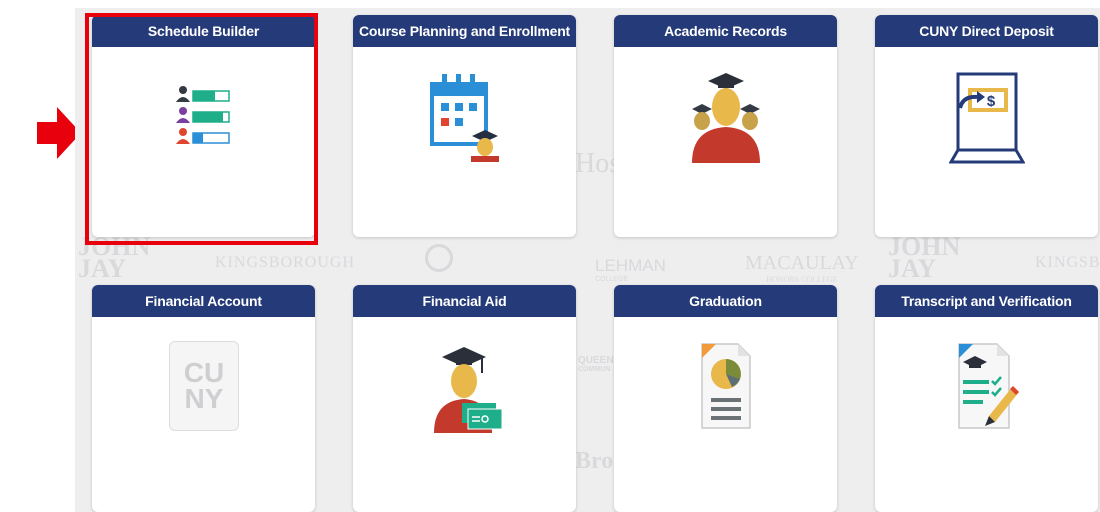 This screenshot has width=1100, height=512. What do you see at coordinates (725, 31) in the screenshot?
I see `tile-title: Academic Records` at bounding box center [725, 31].